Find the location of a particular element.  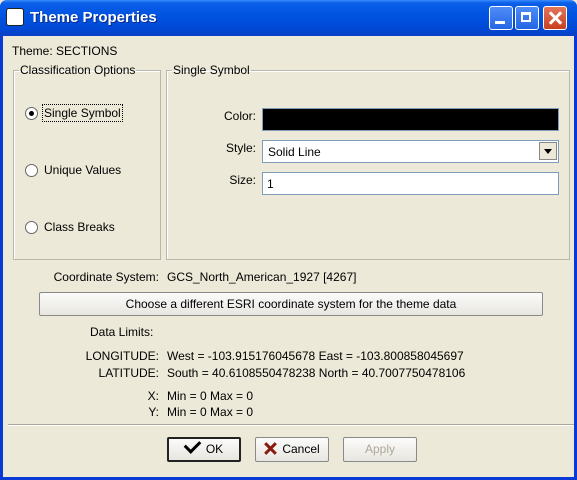

chevron-down-icon is located at coordinates (548, 151).